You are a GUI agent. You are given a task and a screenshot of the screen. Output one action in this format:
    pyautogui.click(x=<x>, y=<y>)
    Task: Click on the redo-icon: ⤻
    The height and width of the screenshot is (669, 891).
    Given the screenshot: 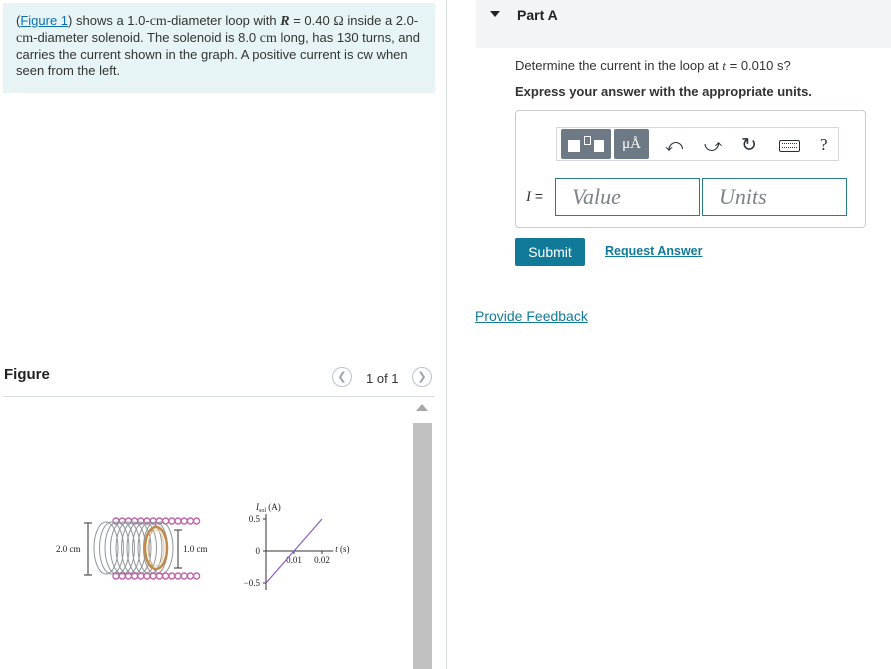 What is the action you would take?
    pyautogui.click(x=713, y=146)
    